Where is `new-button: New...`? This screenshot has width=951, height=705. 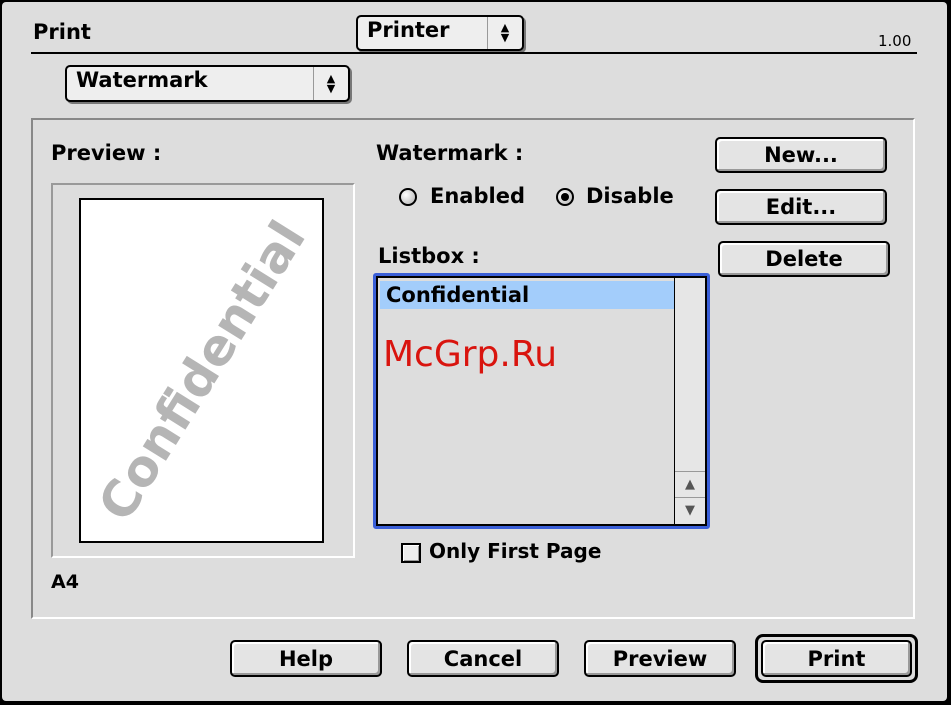
new-button: New... is located at coordinates (801, 155).